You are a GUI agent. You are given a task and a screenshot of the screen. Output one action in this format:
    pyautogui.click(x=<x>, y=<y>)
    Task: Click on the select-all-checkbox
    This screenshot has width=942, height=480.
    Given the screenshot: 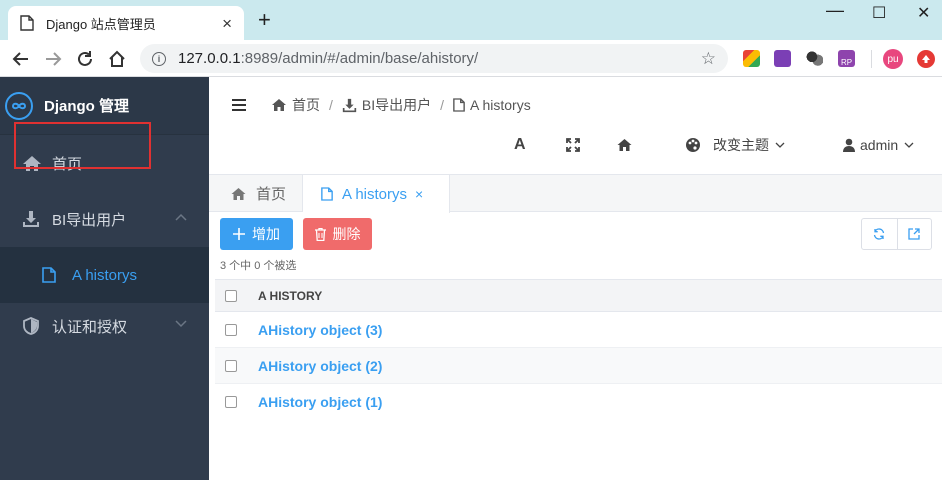 What is the action you would take?
    pyautogui.click(x=231, y=295)
    